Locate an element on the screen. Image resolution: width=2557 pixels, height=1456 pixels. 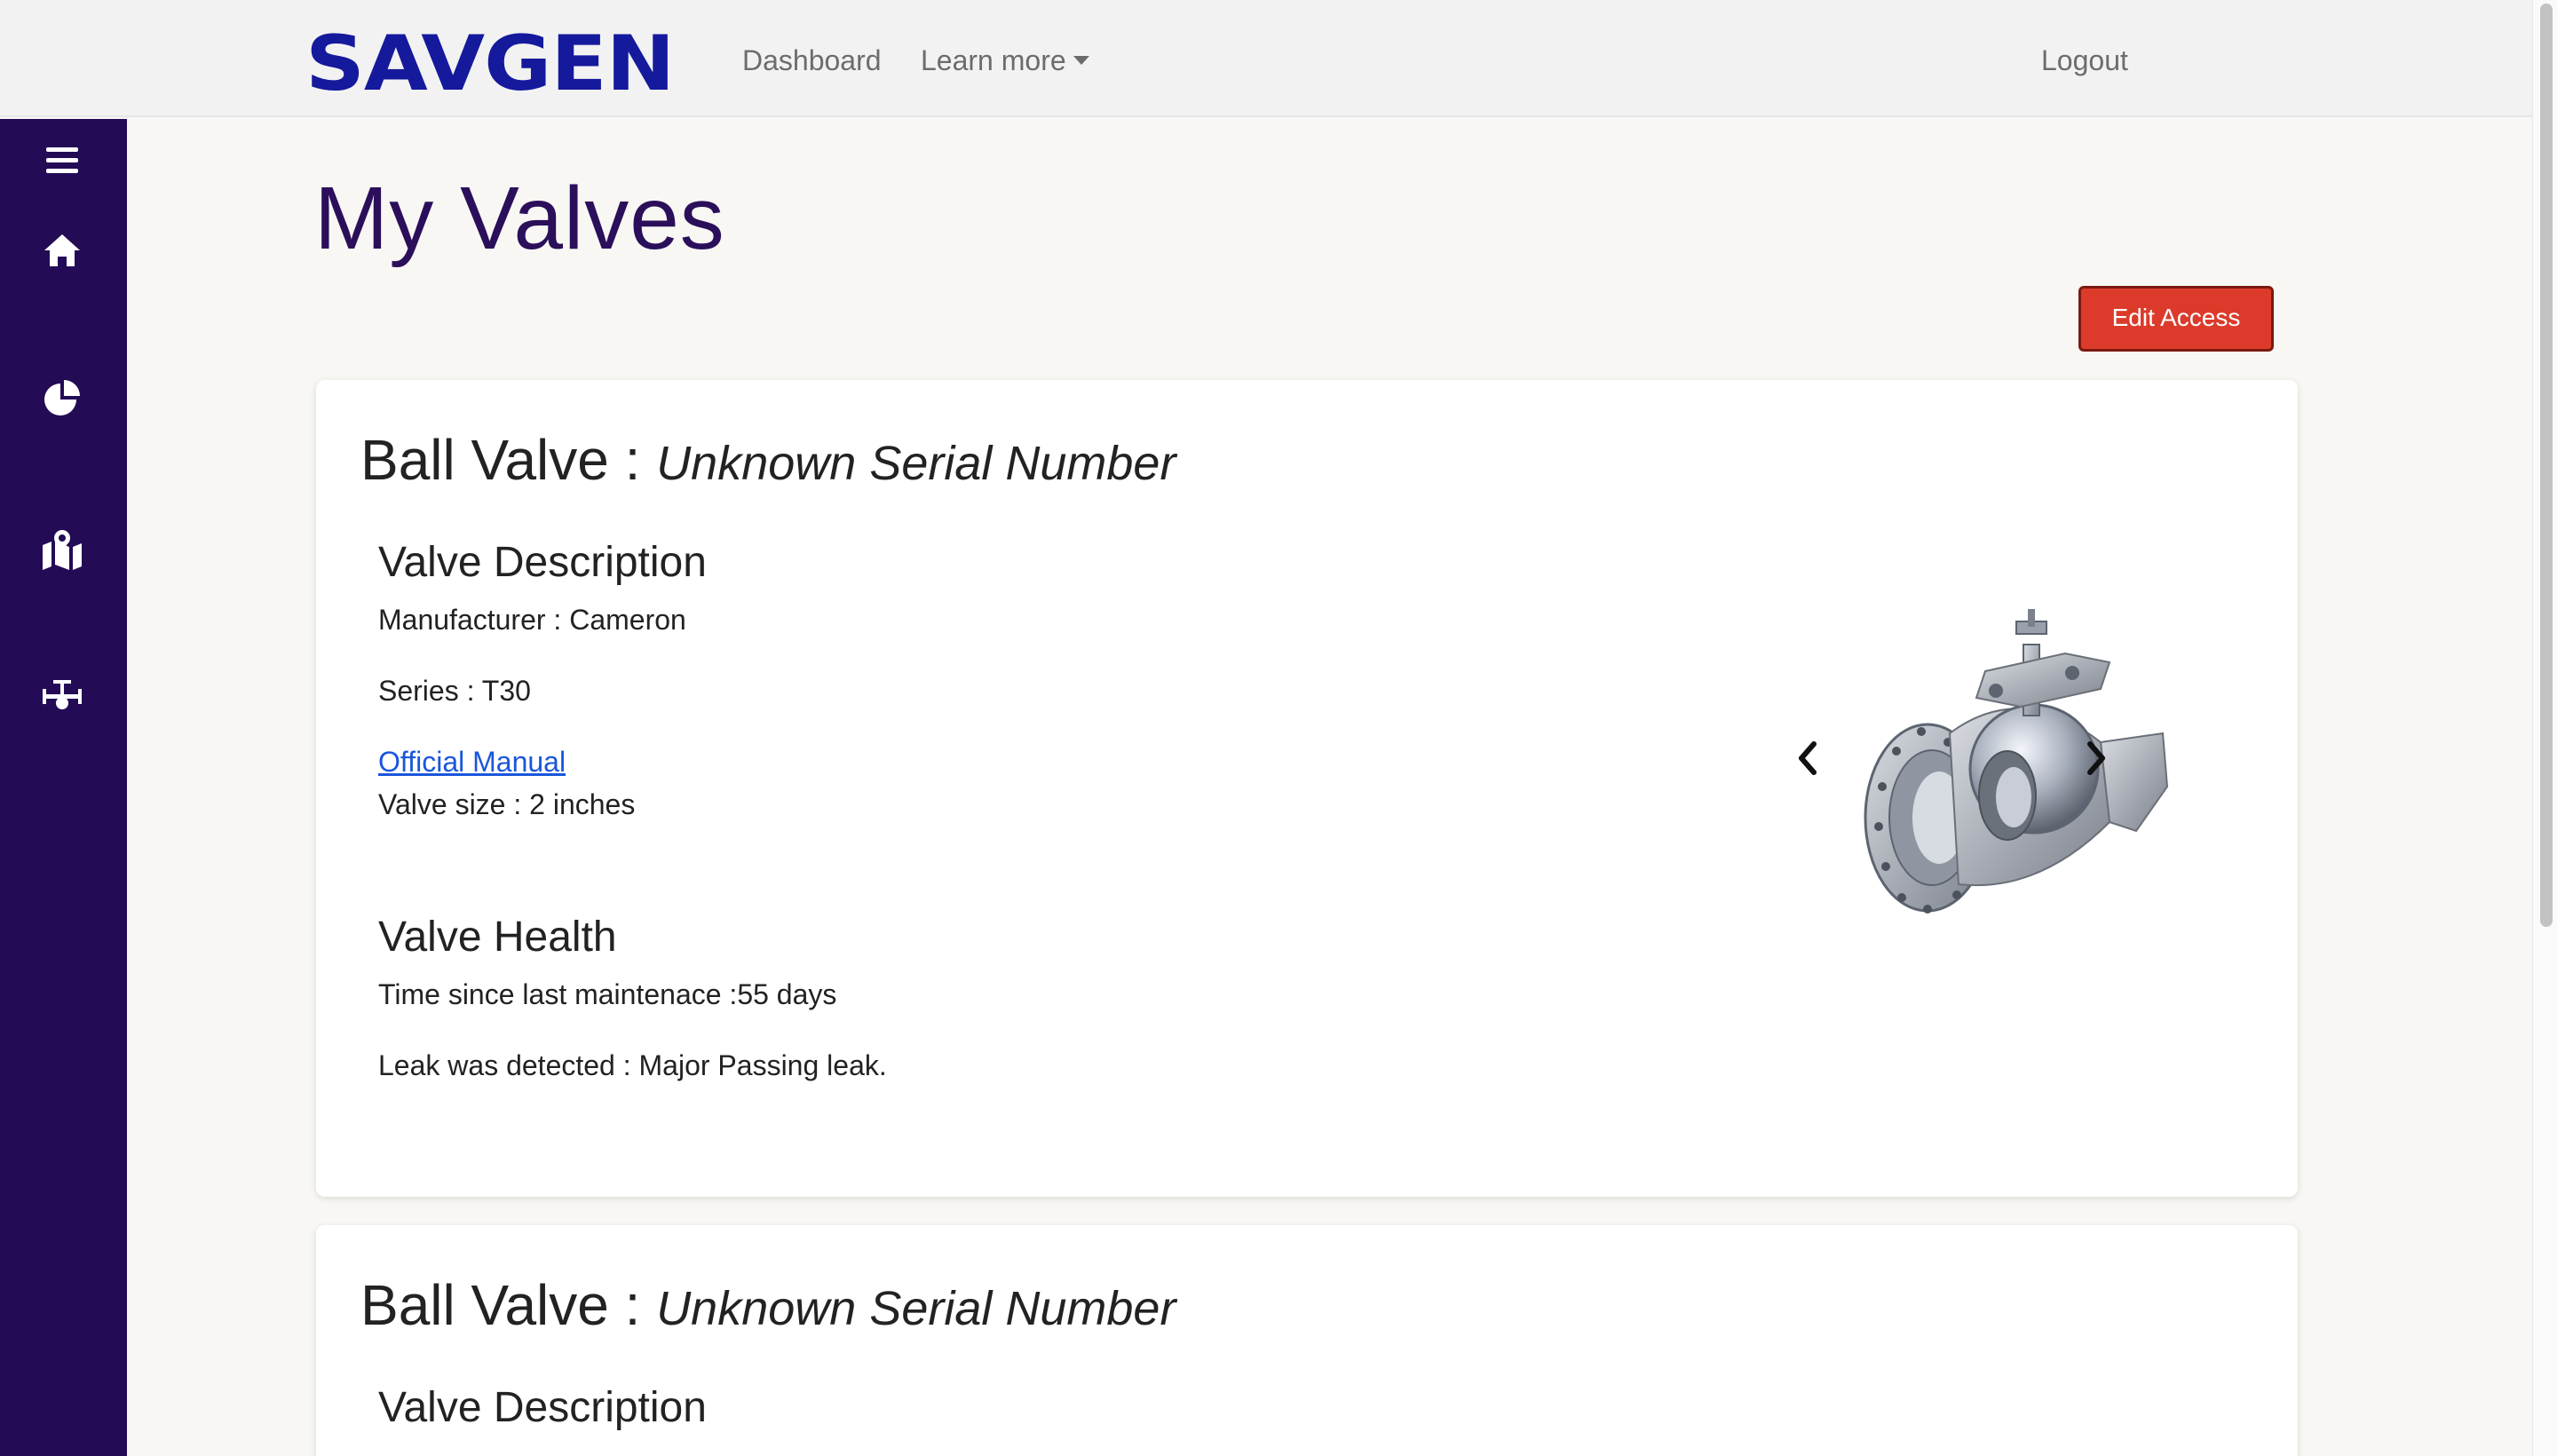
series-field: Series : T30 is located at coordinates (454, 691).